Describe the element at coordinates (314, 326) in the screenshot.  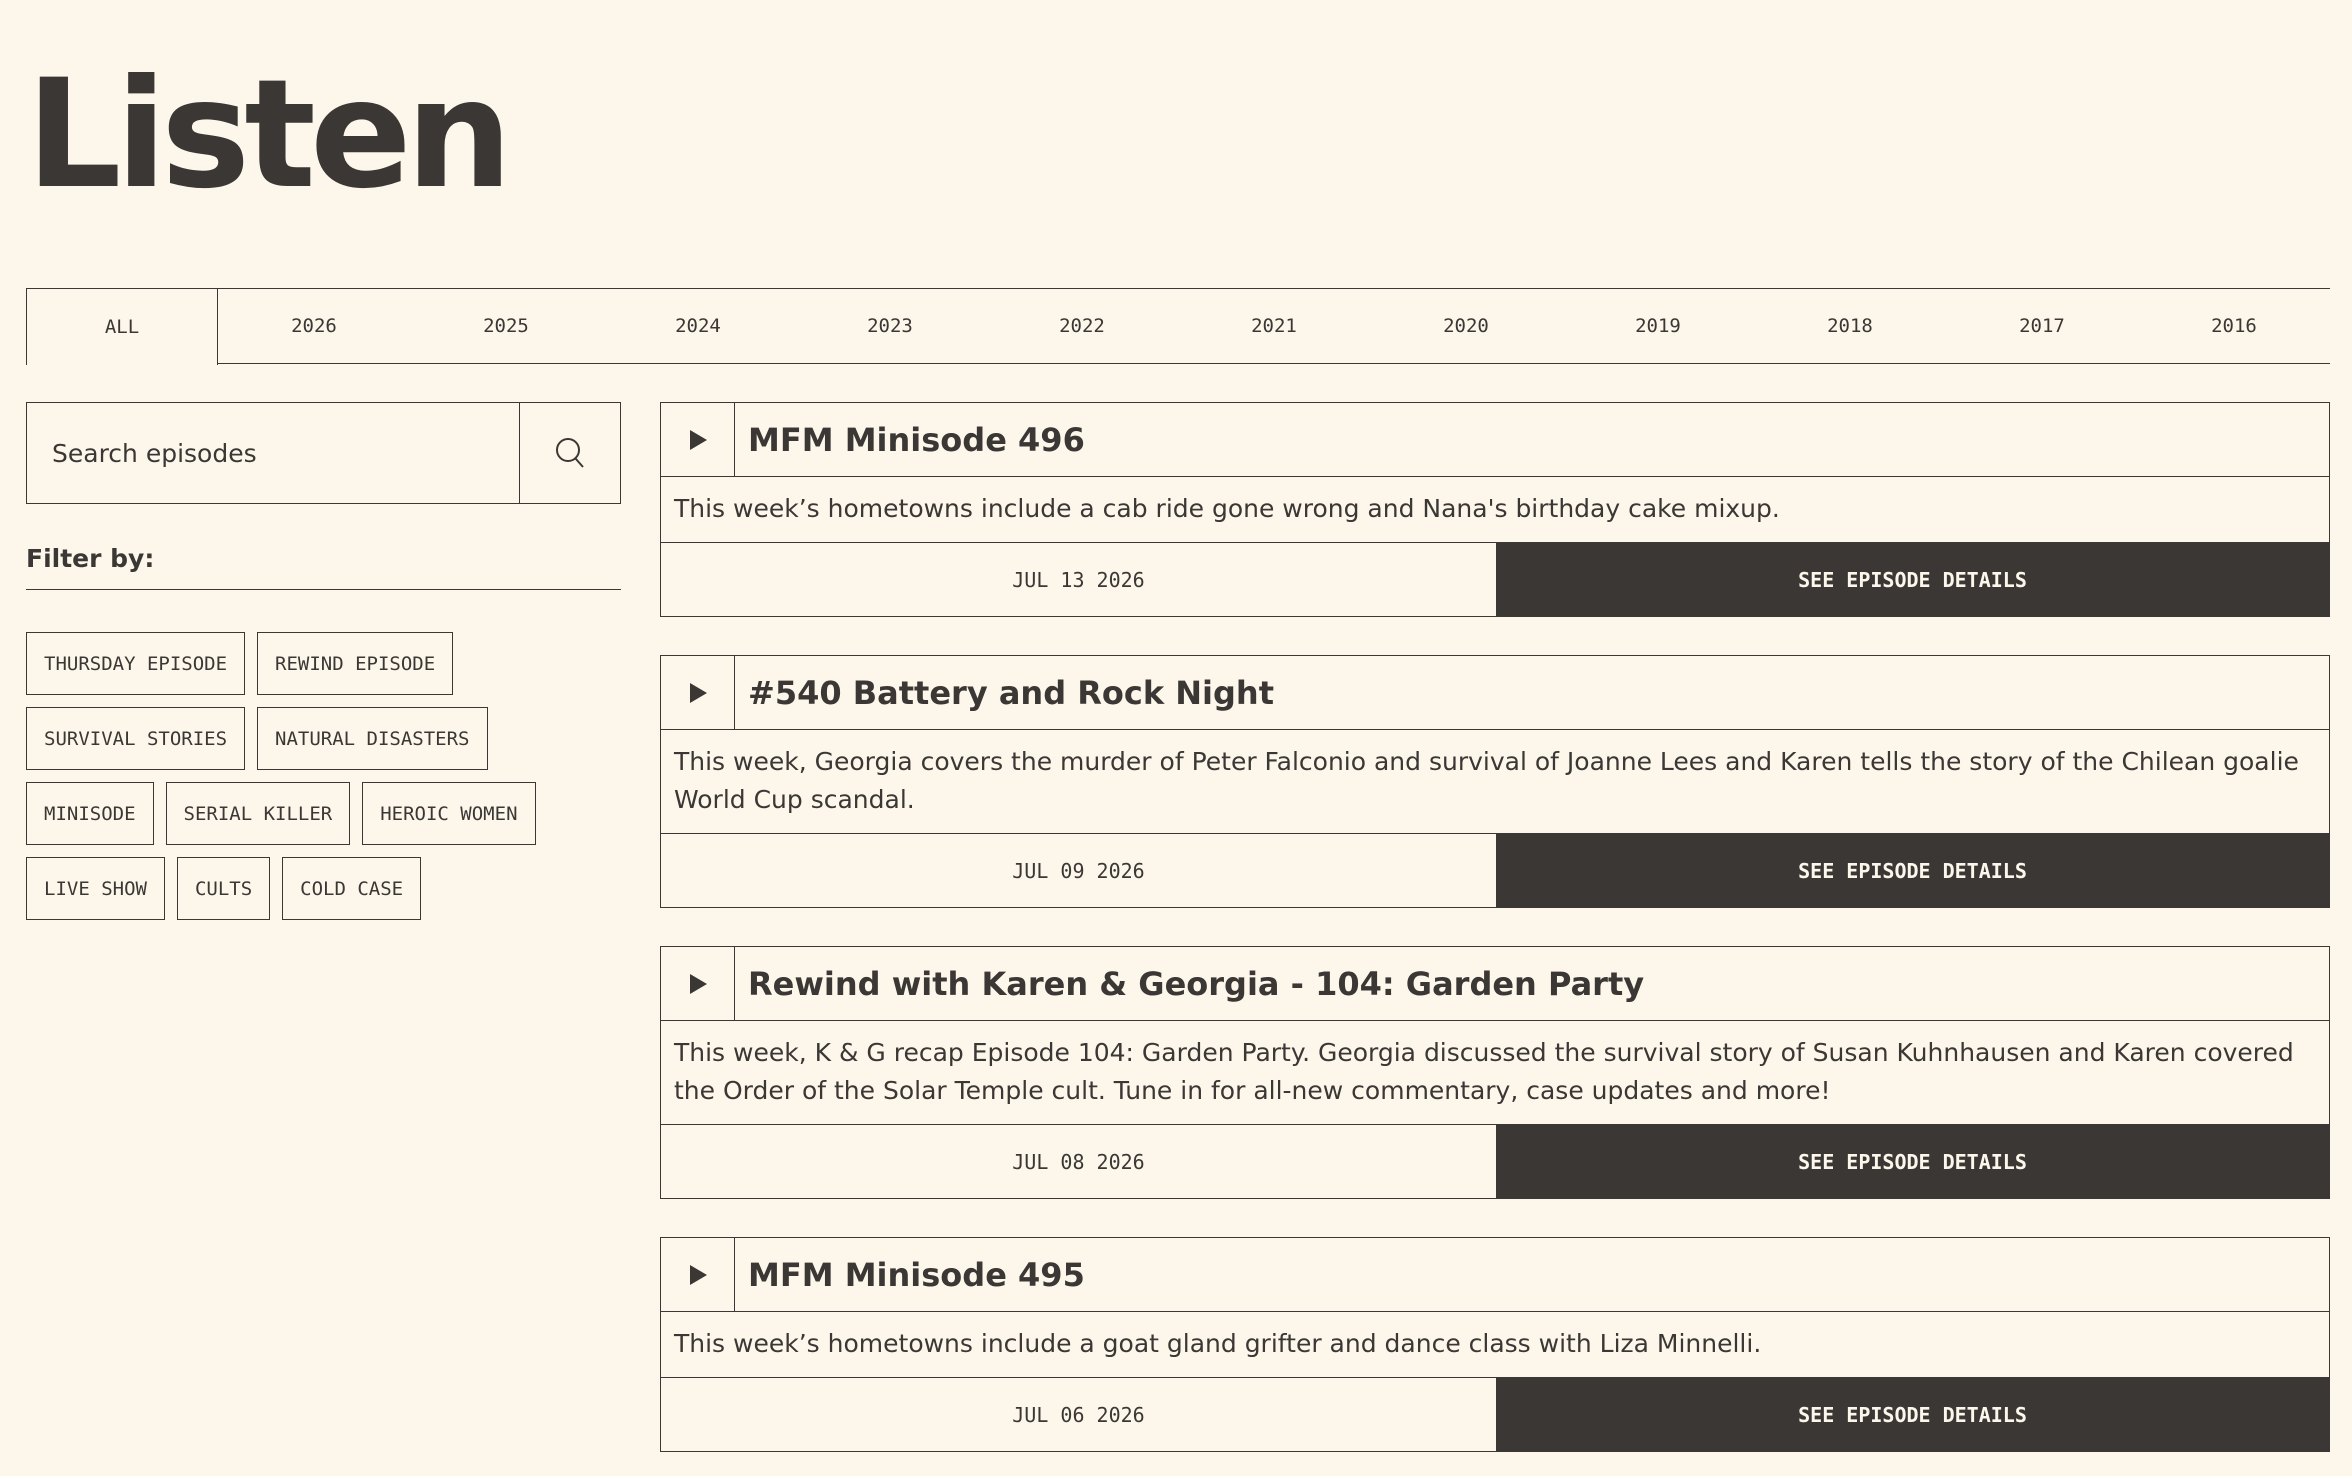
I see `tab-2026: 2026` at that location.